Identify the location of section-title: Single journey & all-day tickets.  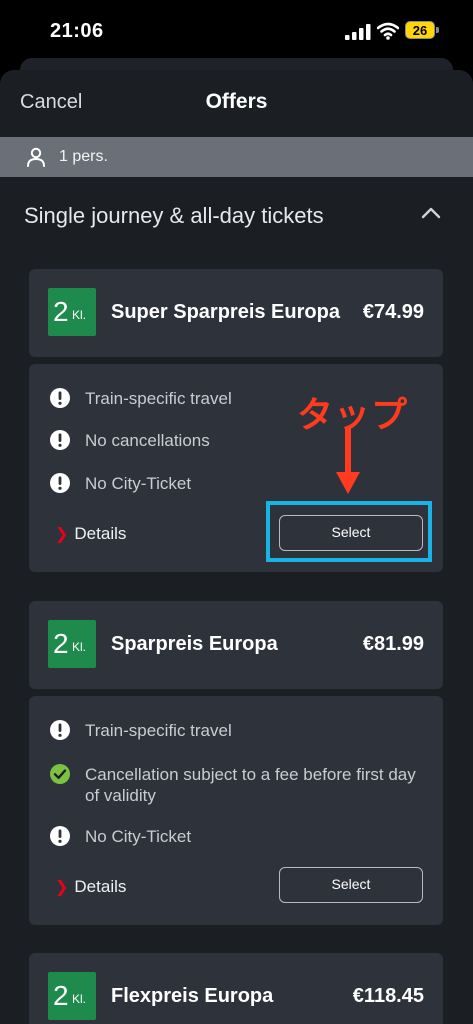
(174, 215).